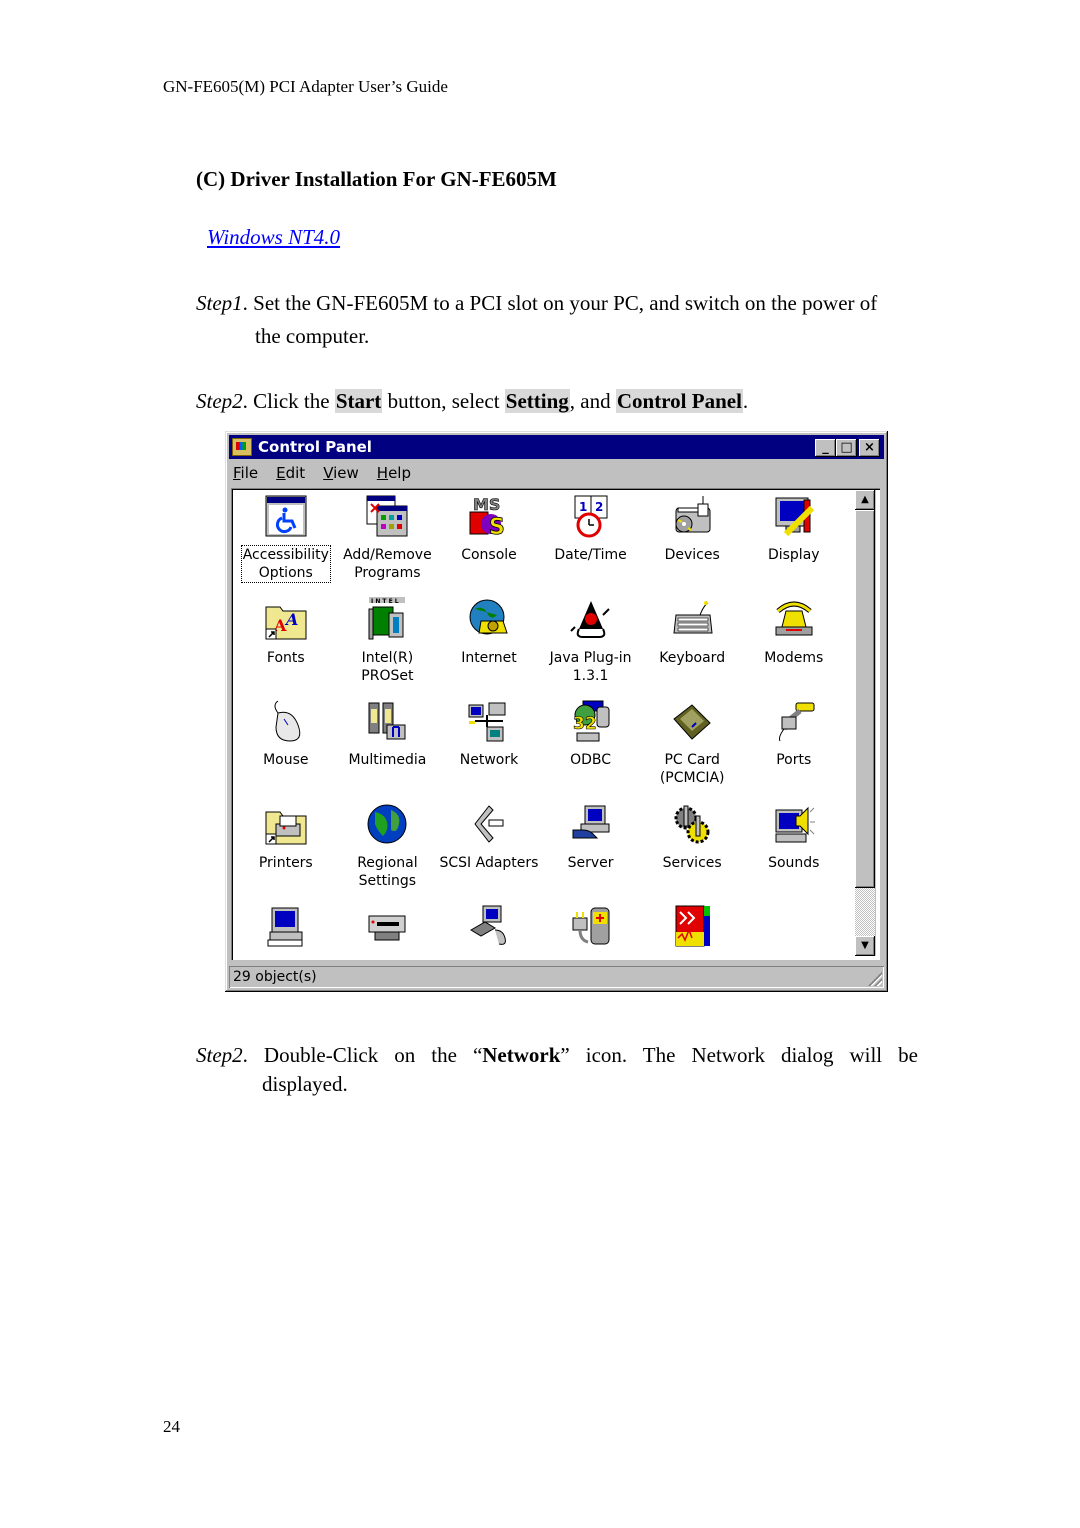  I want to click on control-panel-item: Printers, so click(286, 849).